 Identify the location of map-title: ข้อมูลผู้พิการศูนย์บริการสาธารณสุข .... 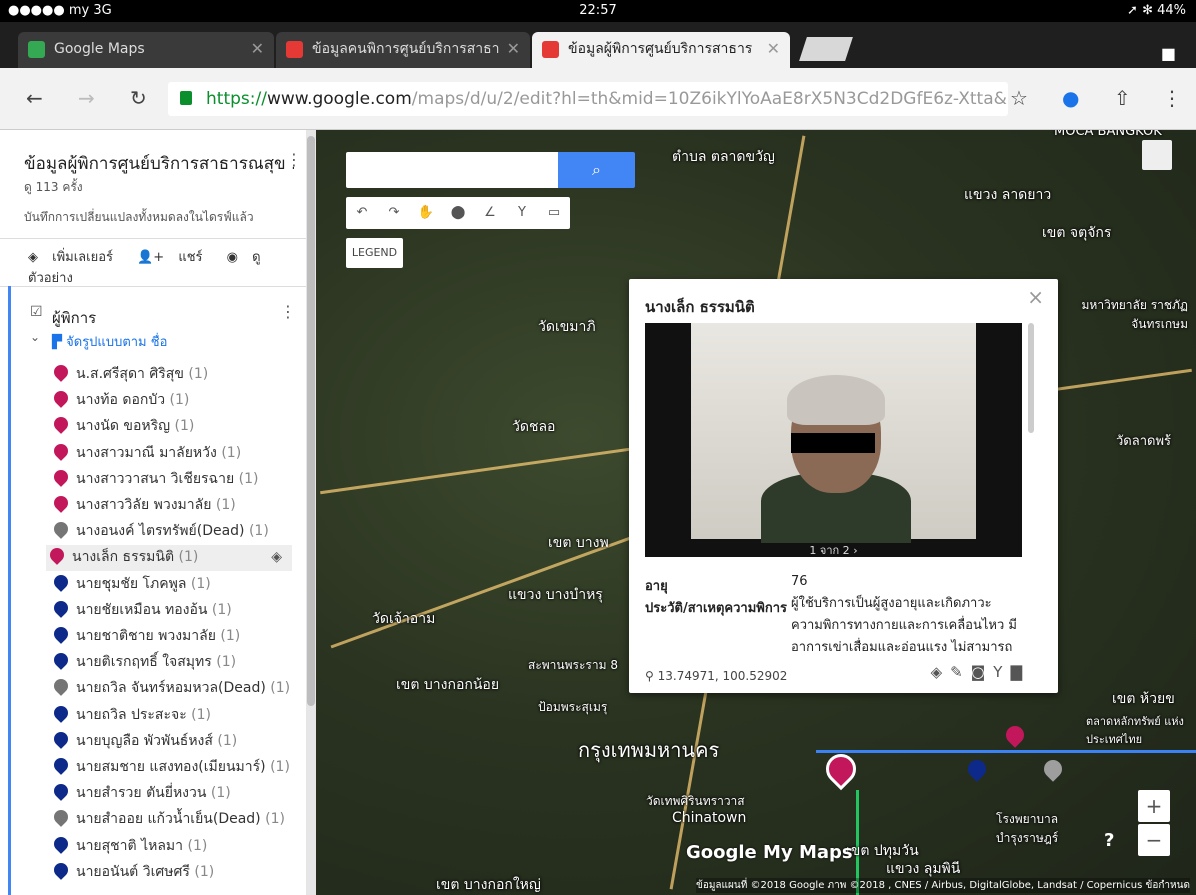
(159, 163).